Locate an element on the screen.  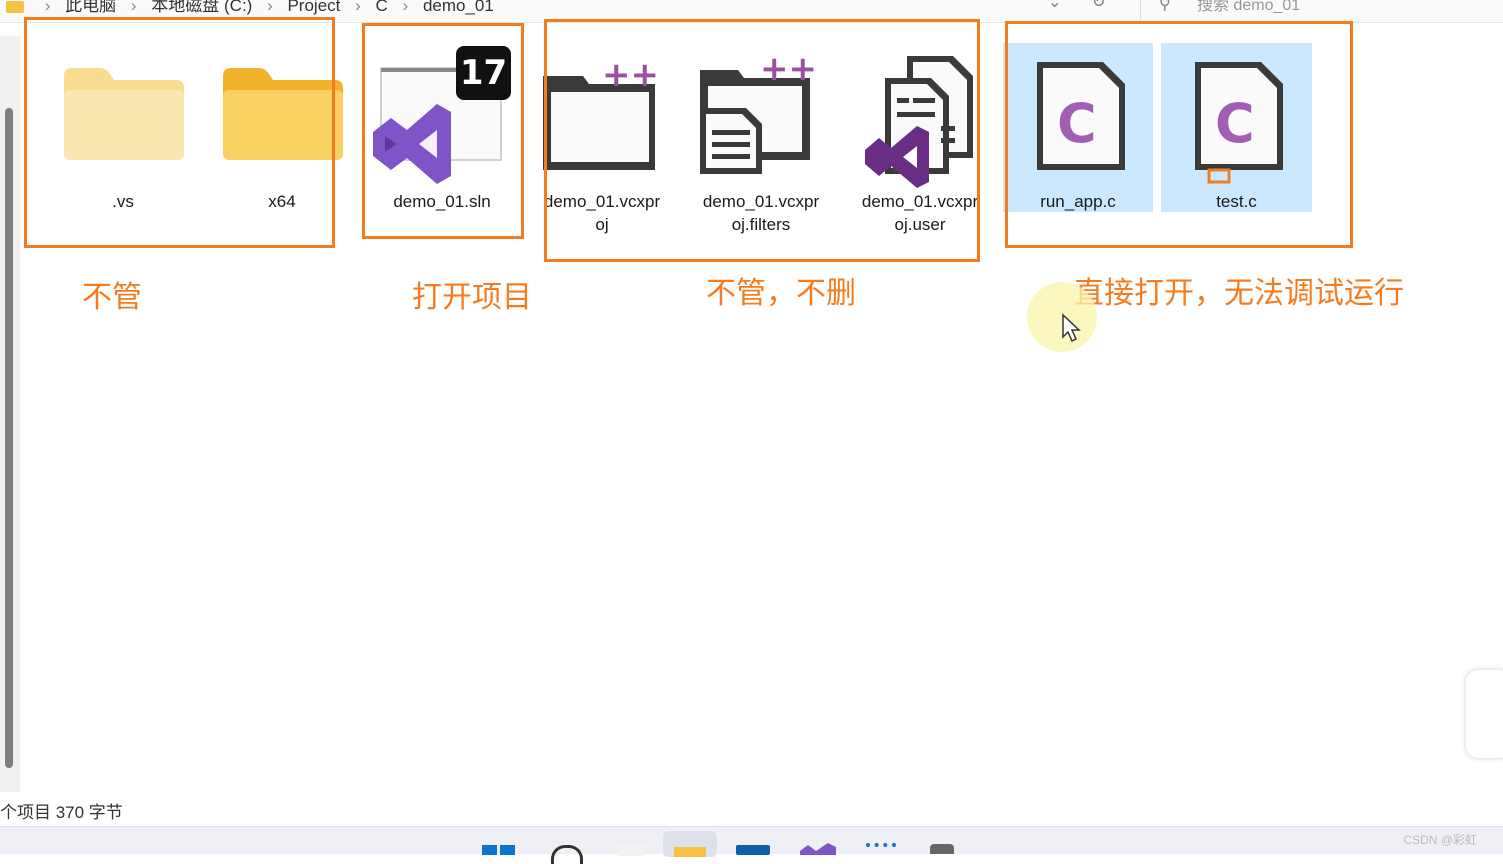
breadcrumb-item-c: C is located at coordinates (382, 7).